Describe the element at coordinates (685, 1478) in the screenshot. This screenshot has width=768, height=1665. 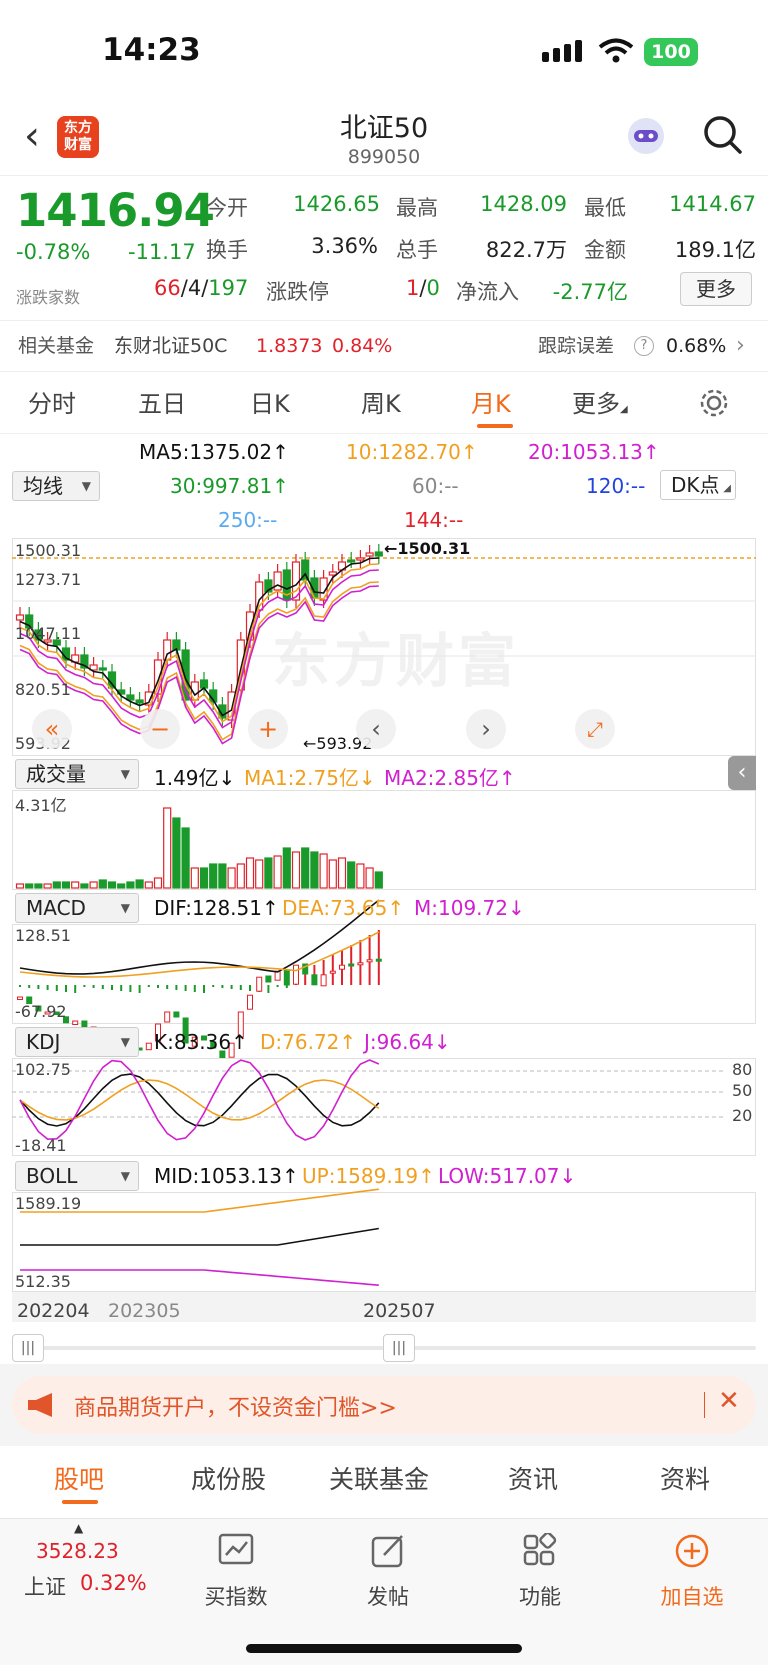
I see `tab-profile: 资料` at that location.